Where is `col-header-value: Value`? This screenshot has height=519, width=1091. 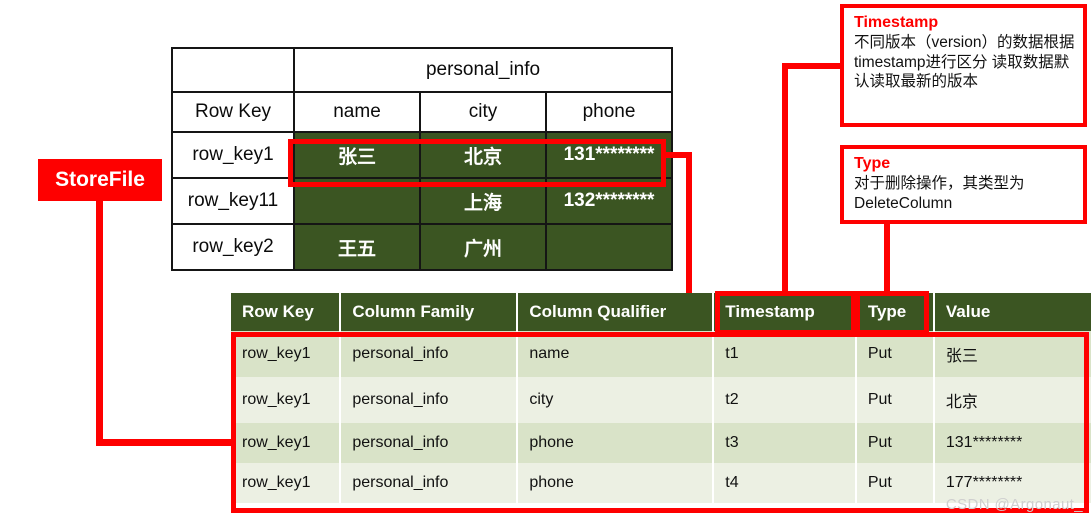
col-header-value: Value is located at coordinates (1012, 312).